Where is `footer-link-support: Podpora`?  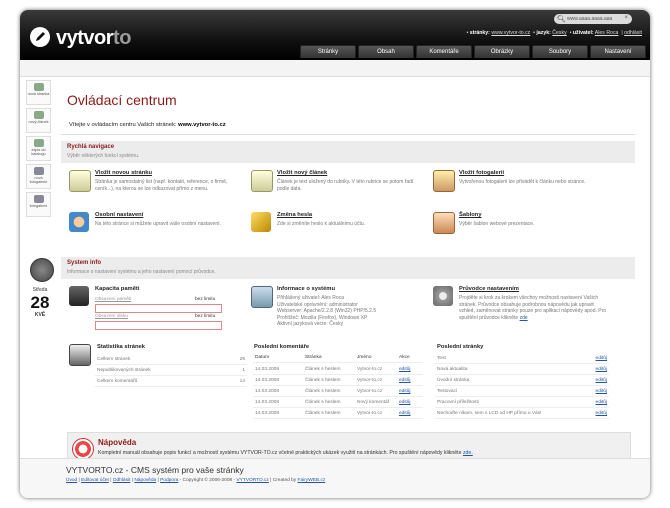
footer-link-support: Podpora is located at coordinates (169, 480).